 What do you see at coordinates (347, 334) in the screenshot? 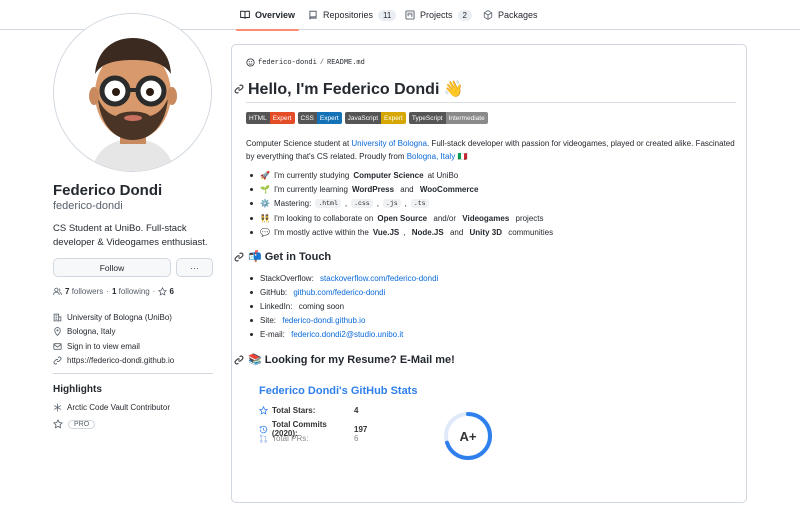
I see `email-link: federico.dondi2@studio.unibo.it` at bounding box center [347, 334].